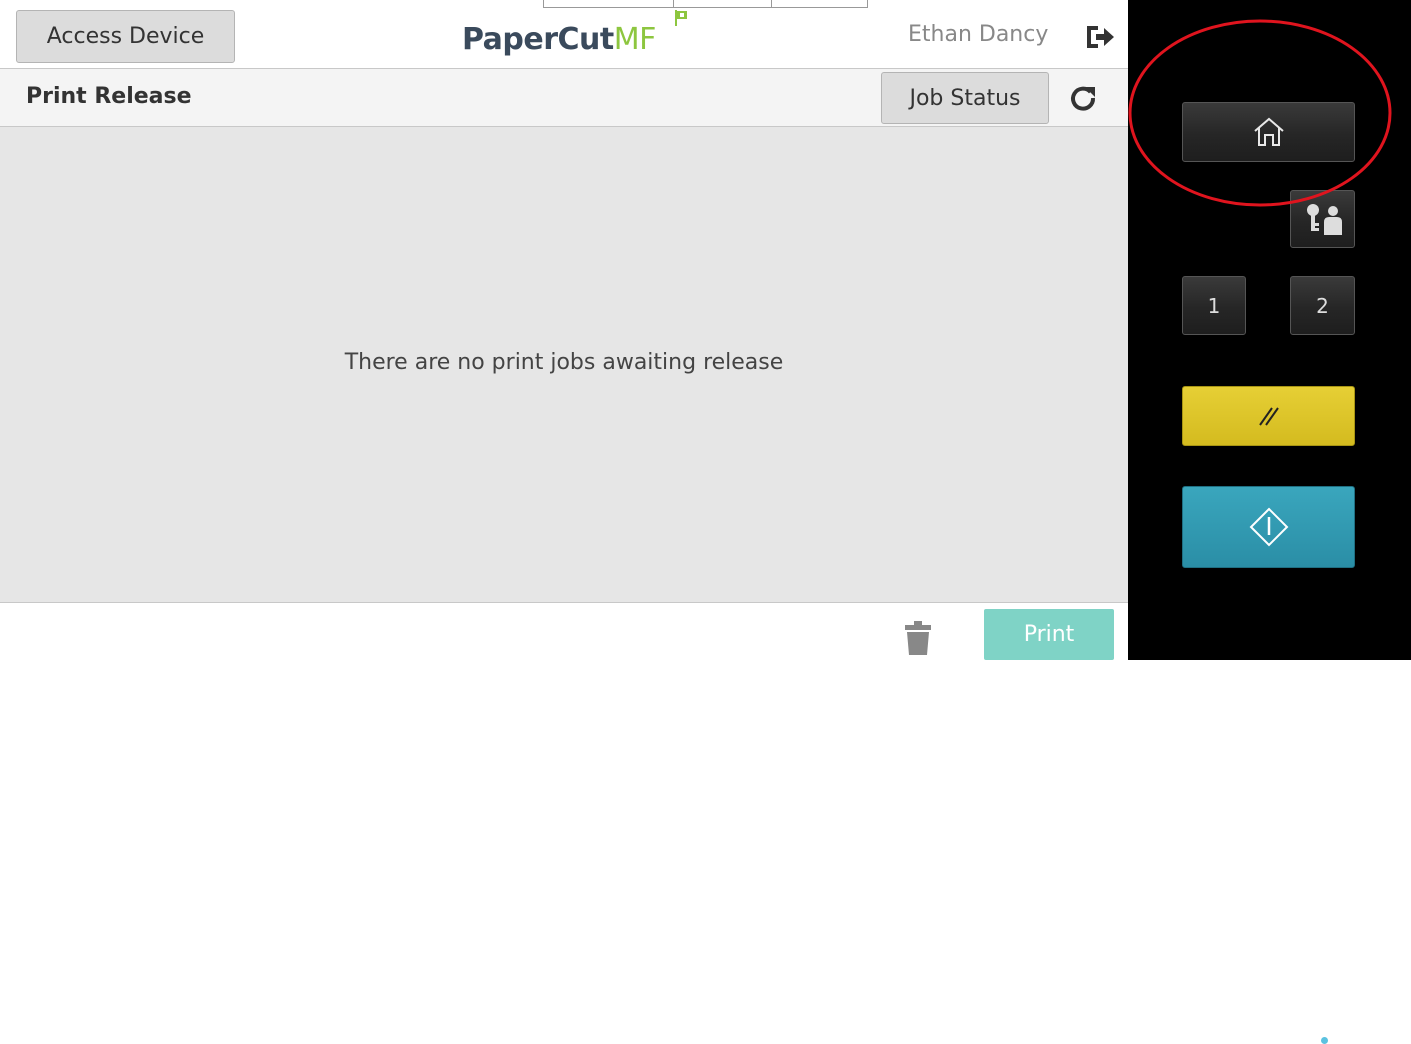  I want to click on top-bar: Access Device PaperCutMF Ethan Dancy, so click(564, 34).